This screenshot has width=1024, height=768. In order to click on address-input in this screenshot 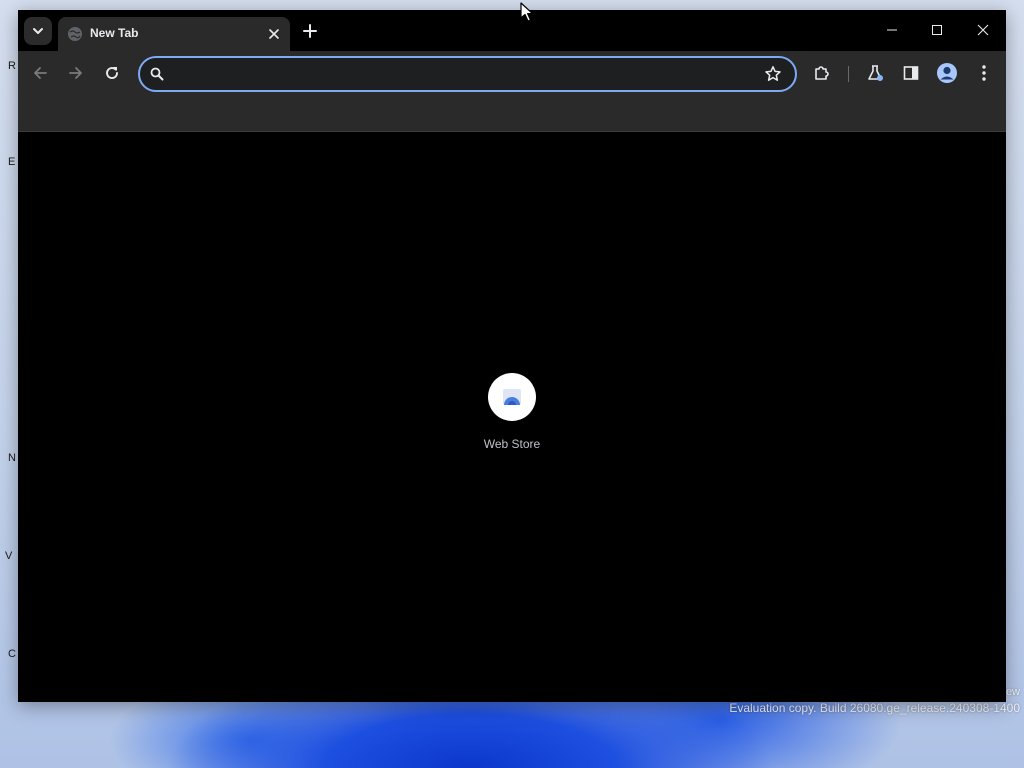, I will do `click(464, 75)`.